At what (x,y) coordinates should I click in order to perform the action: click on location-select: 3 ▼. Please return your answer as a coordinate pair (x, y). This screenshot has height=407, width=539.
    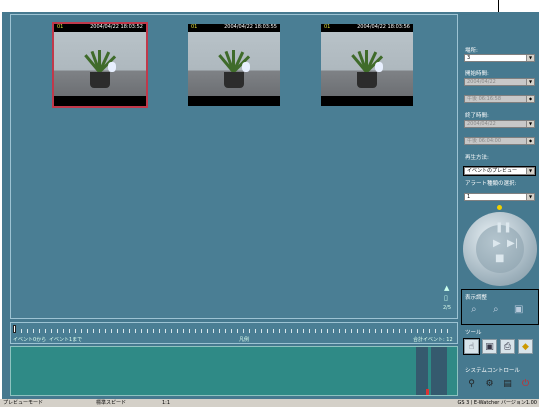
    Looking at the image, I should click on (499, 58).